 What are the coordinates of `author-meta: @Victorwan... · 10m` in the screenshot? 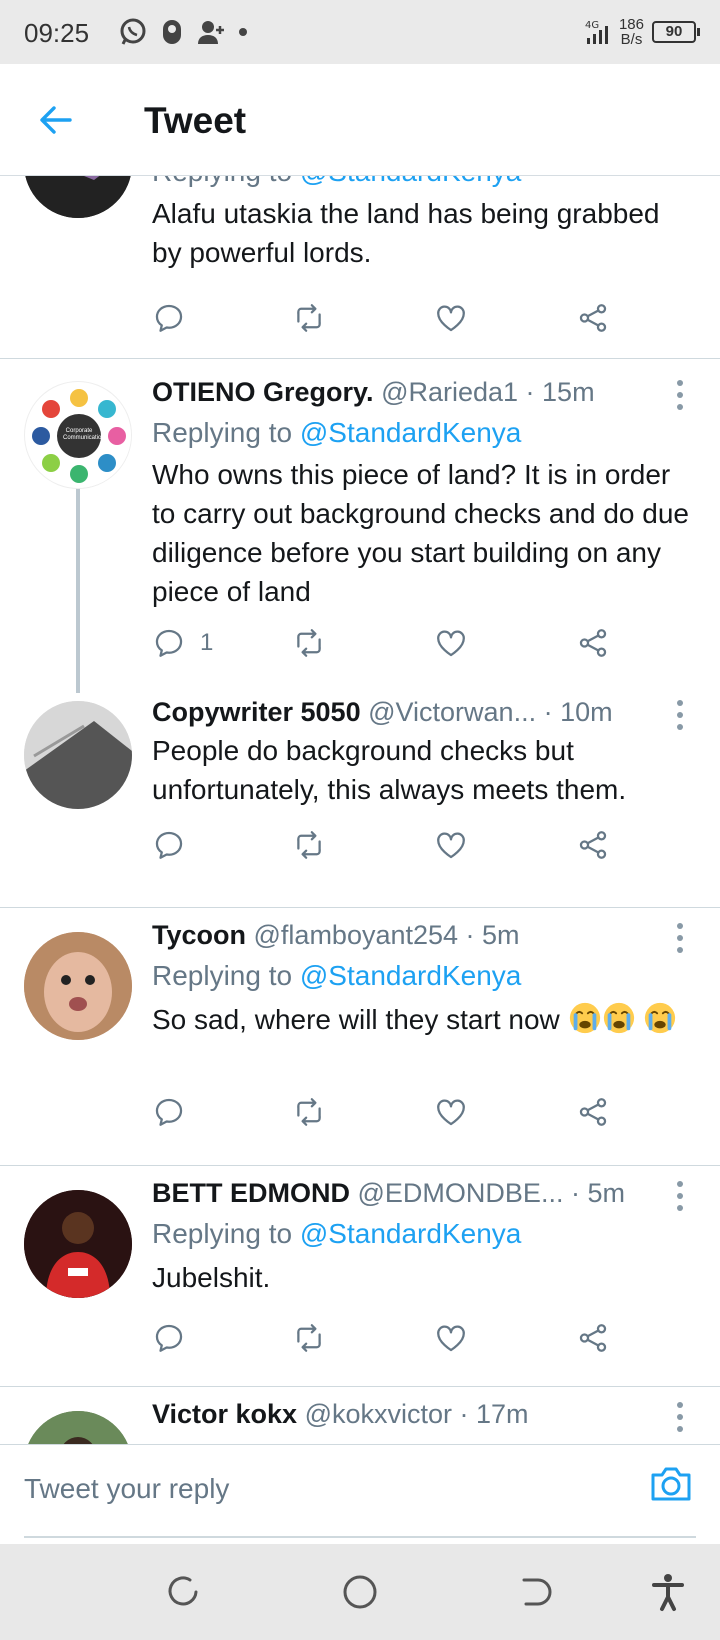 It's located at (490, 712).